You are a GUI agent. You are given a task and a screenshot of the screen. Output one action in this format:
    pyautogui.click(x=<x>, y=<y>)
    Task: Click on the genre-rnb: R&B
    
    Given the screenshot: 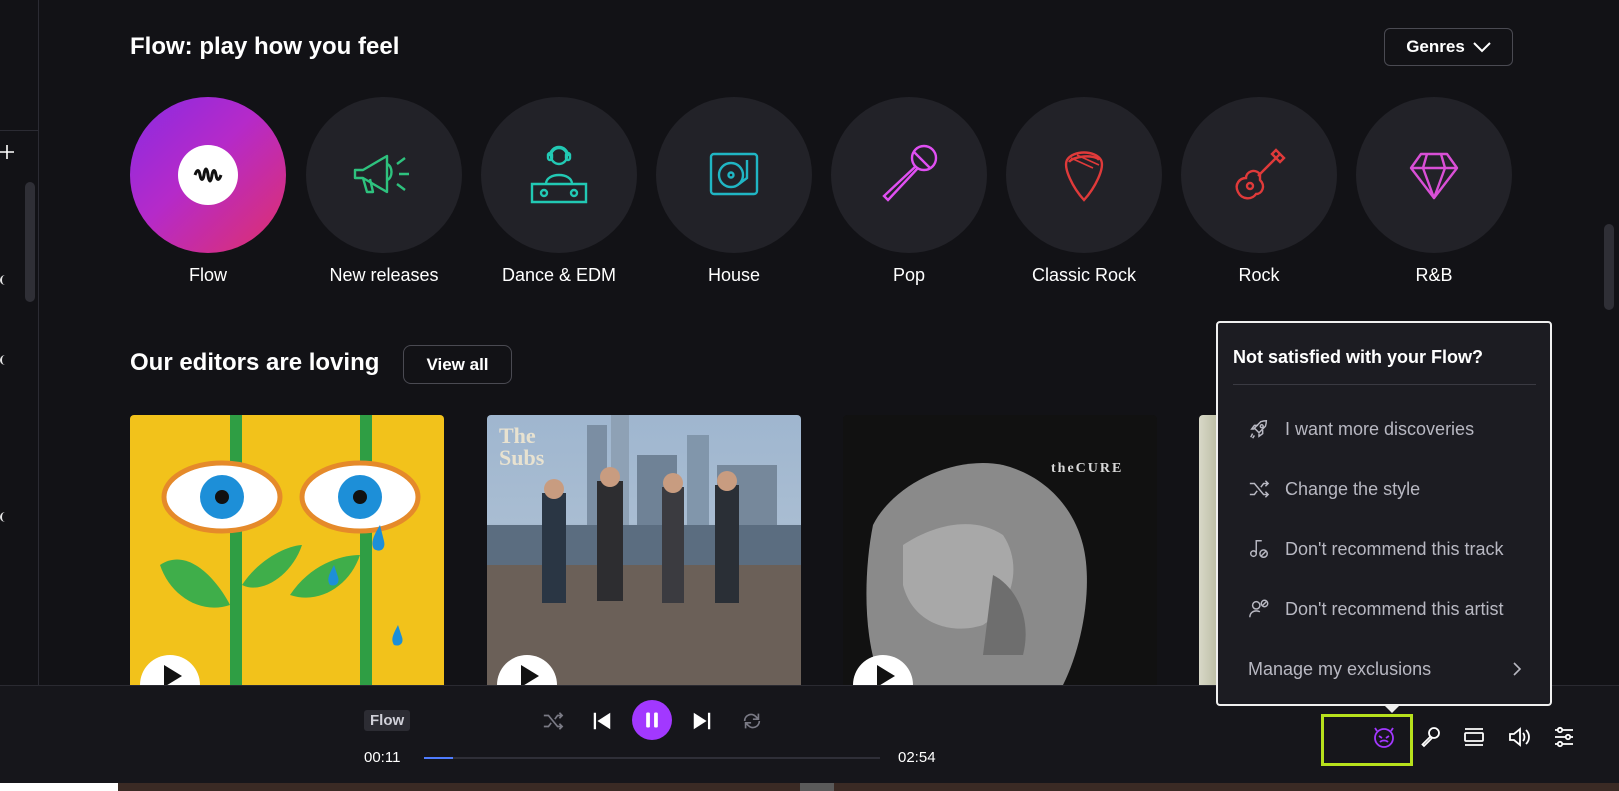 What is the action you would take?
    pyautogui.click(x=1434, y=191)
    